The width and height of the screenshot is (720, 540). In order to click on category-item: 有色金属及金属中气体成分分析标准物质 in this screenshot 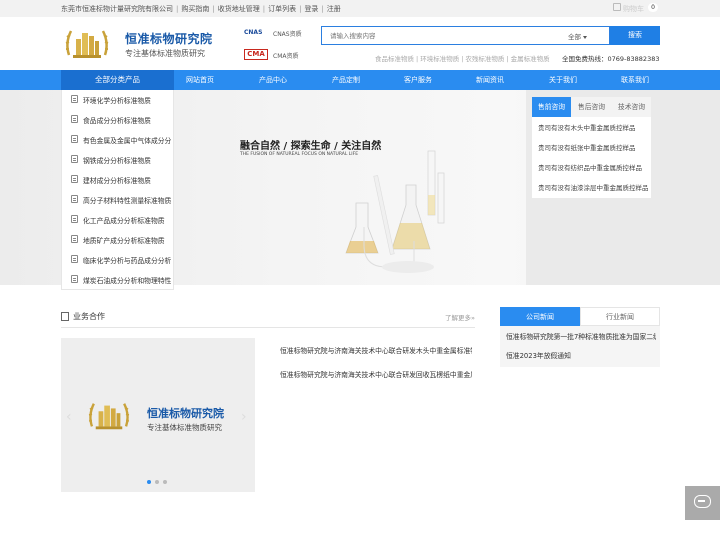, I will do `click(118, 140)`.